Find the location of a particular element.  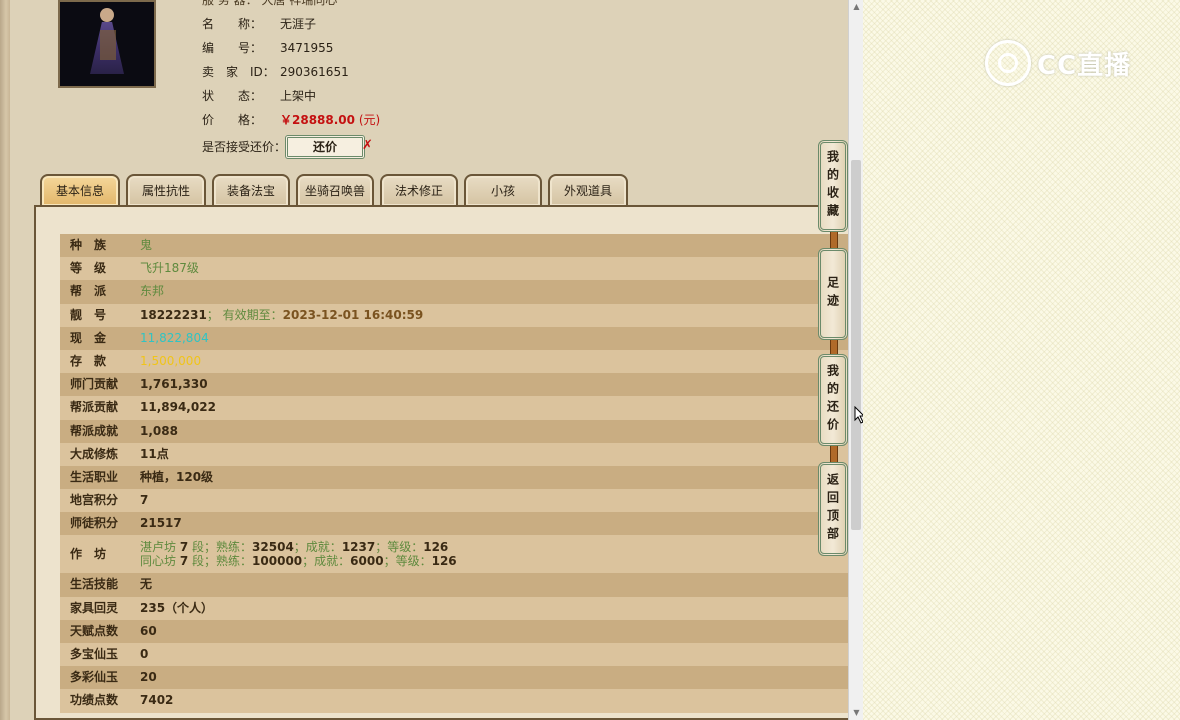

row-label: 多宝仙玉 is located at coordinates (94, 654).